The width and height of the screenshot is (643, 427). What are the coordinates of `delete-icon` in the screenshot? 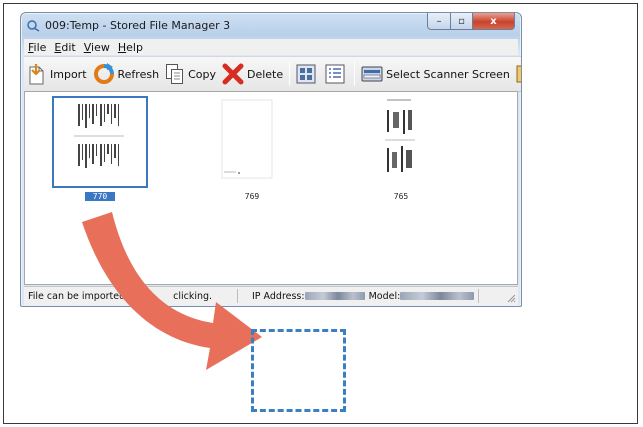 It's located at (233, 74).